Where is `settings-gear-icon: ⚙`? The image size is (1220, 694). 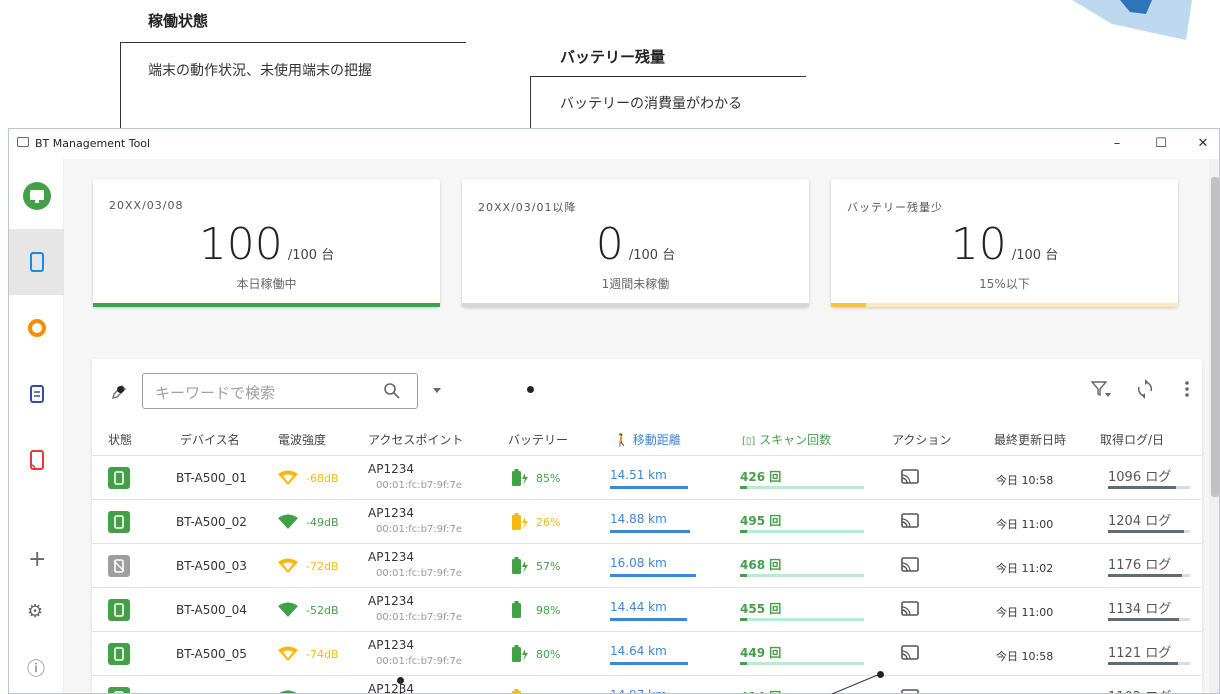
settings-gear-icon: ⚙ is located at coordinates (35, 611).